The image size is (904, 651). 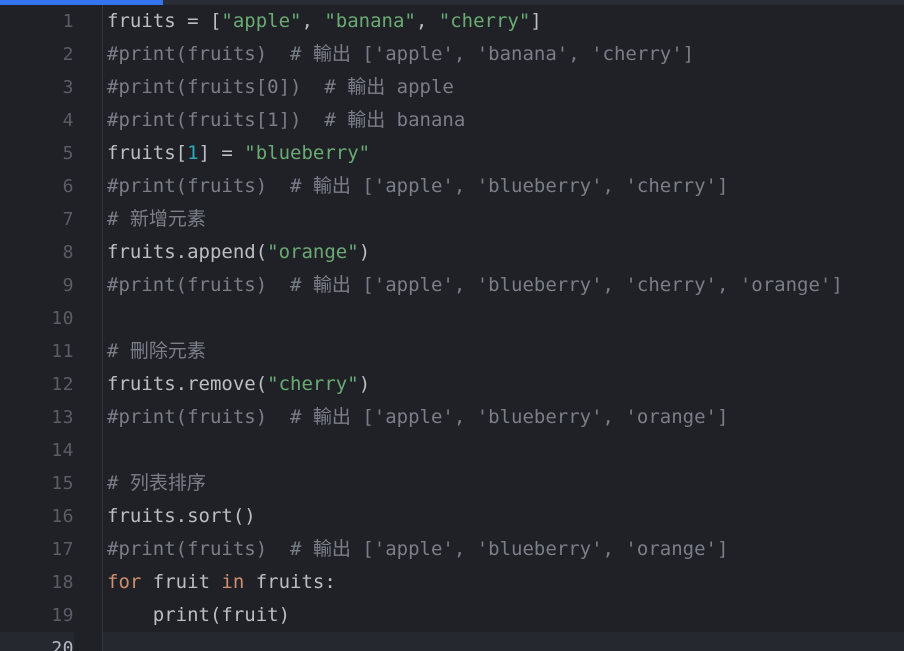 What do you see at coordinates (221, 384) in the screenshot?
I see `token-function: remove` at bounding box center [221, 384].